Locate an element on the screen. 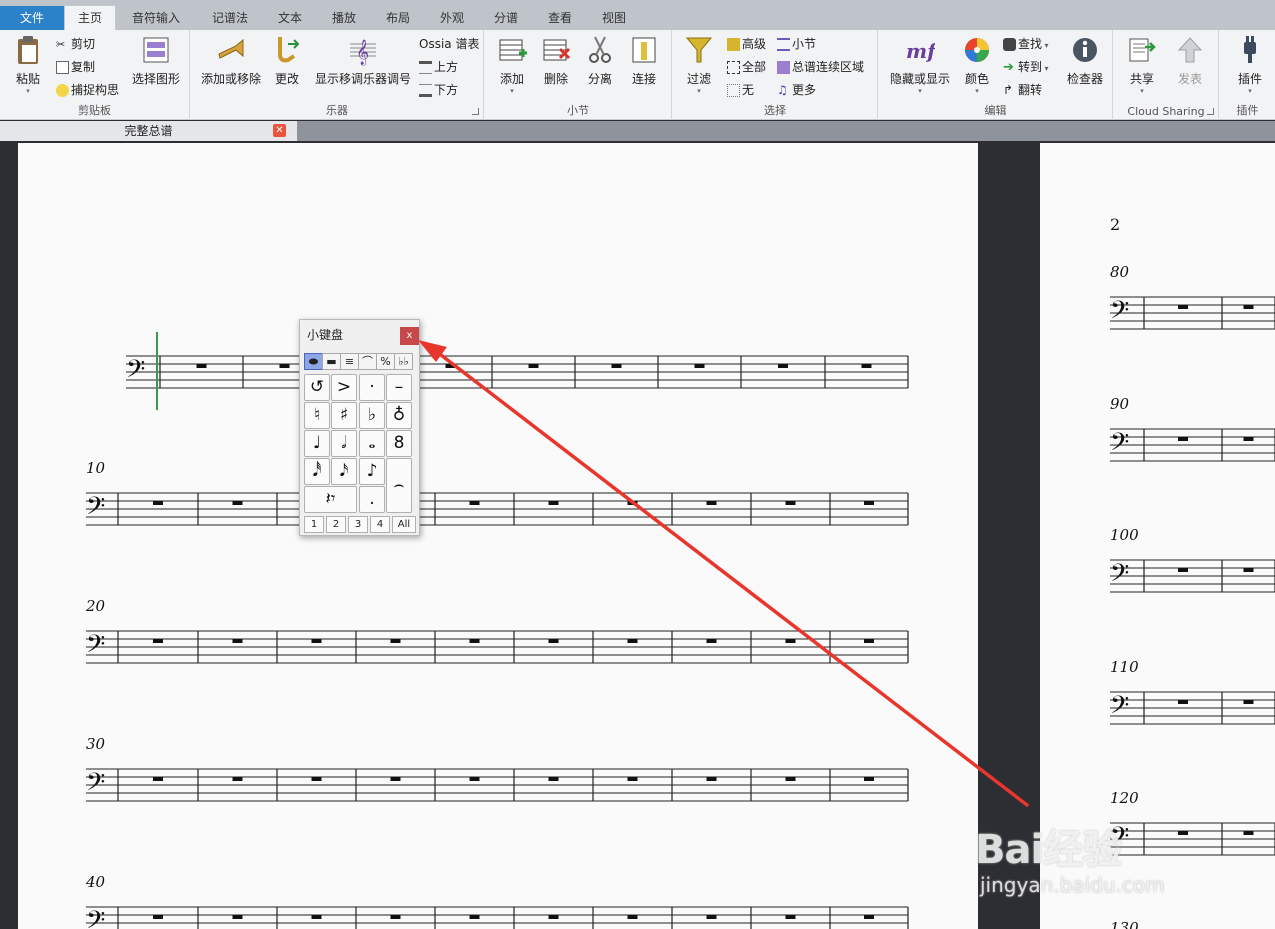 The width and height of the screenshot is (1275, 929). select-all-button: 全部 is located at coordinates (746, 67).